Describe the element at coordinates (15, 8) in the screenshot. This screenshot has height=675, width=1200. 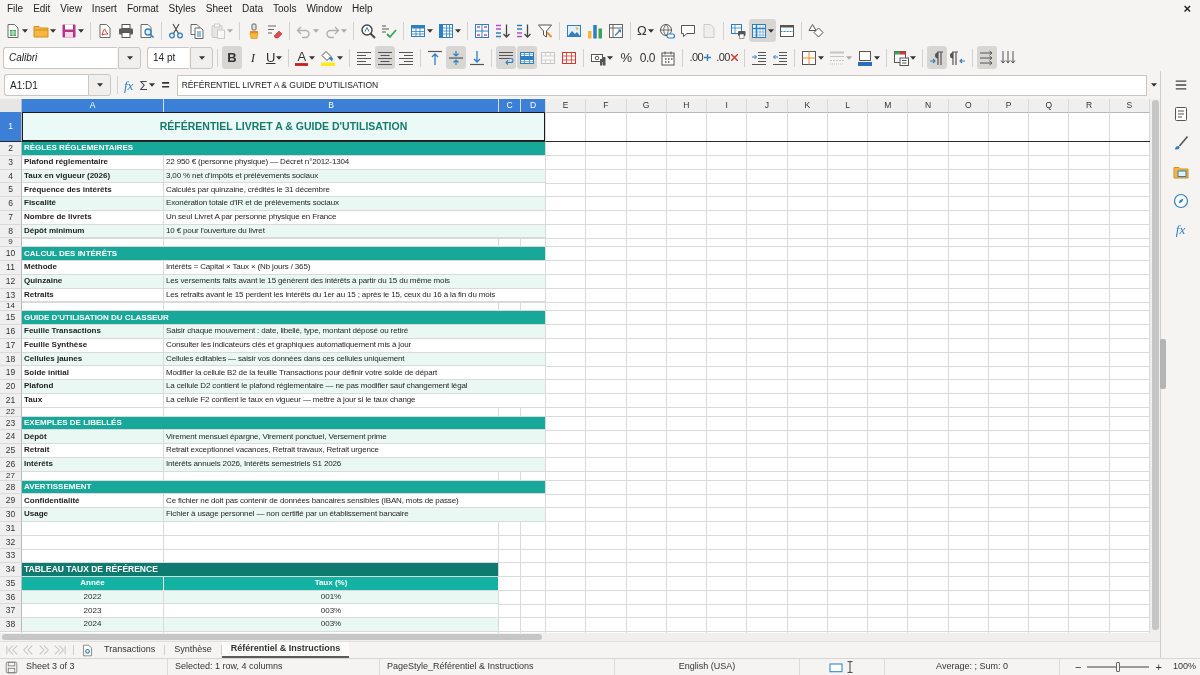
I see `menu-item: File` at that location.